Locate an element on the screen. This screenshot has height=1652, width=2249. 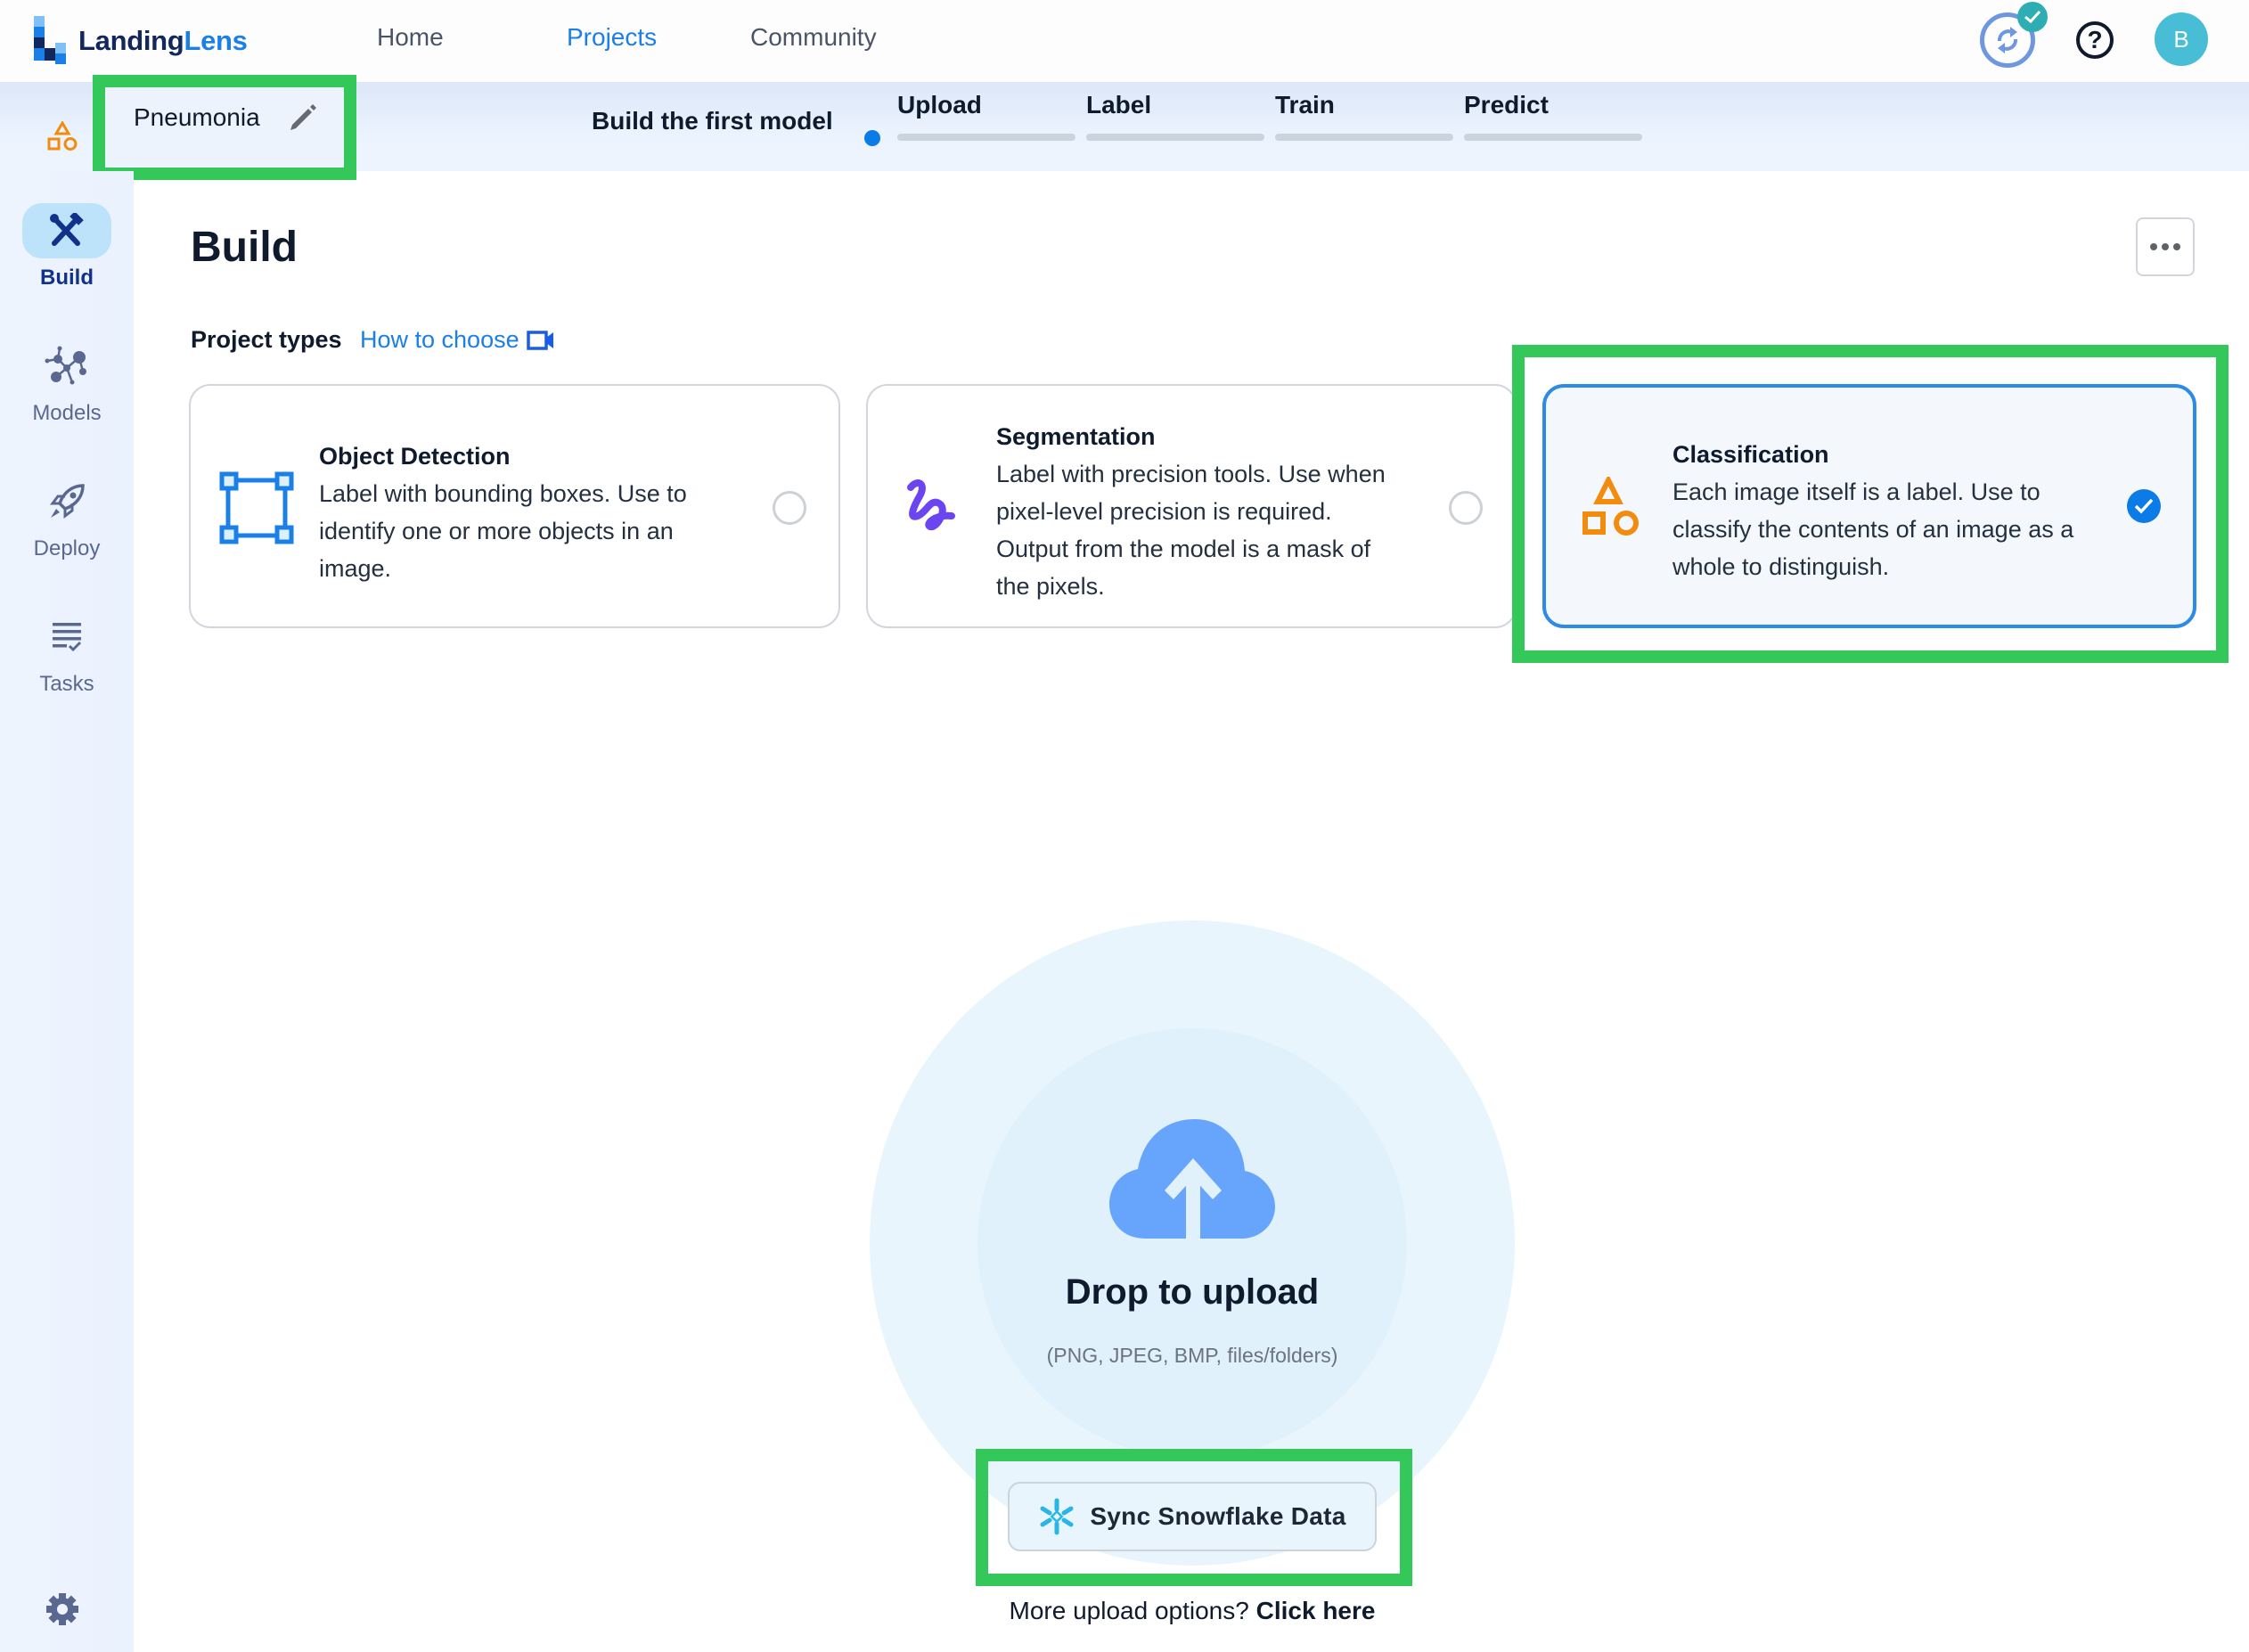
step-label: Predict is located at coordinates (1506, 105).